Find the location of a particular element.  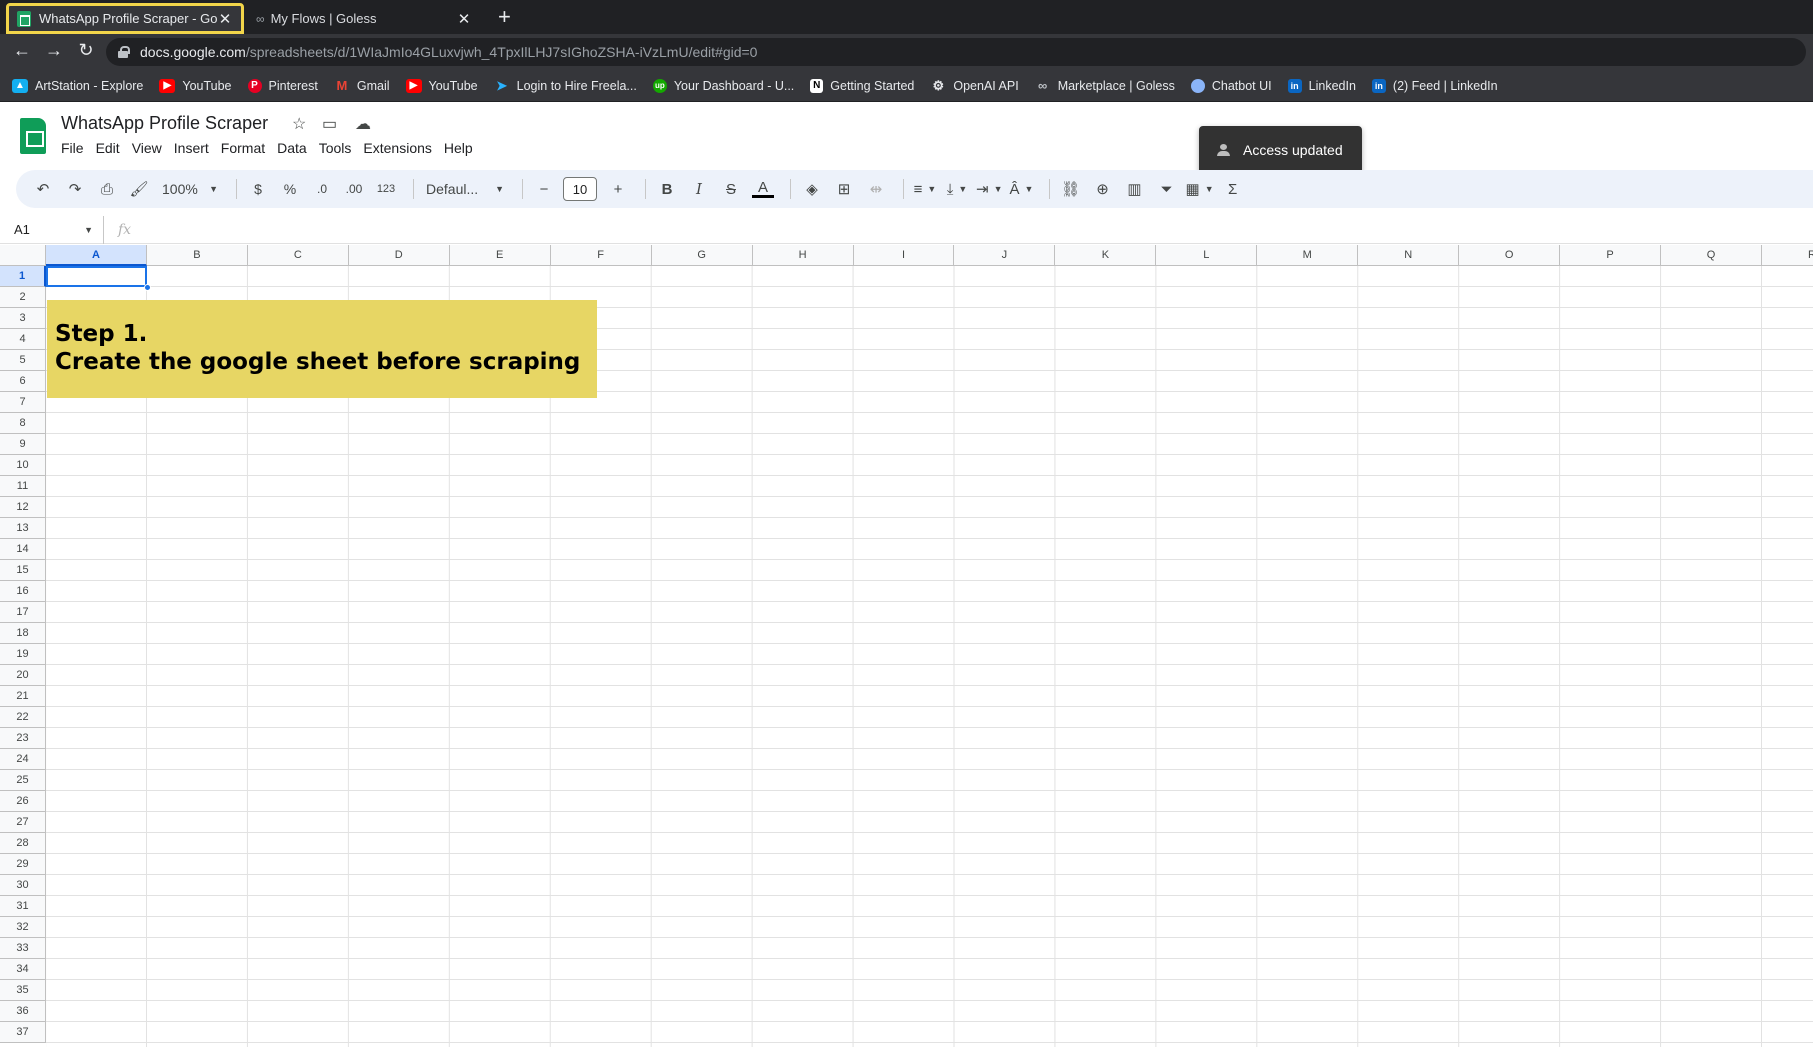

decrease-decimal-button: .0 is located at coordinates (322, 189).